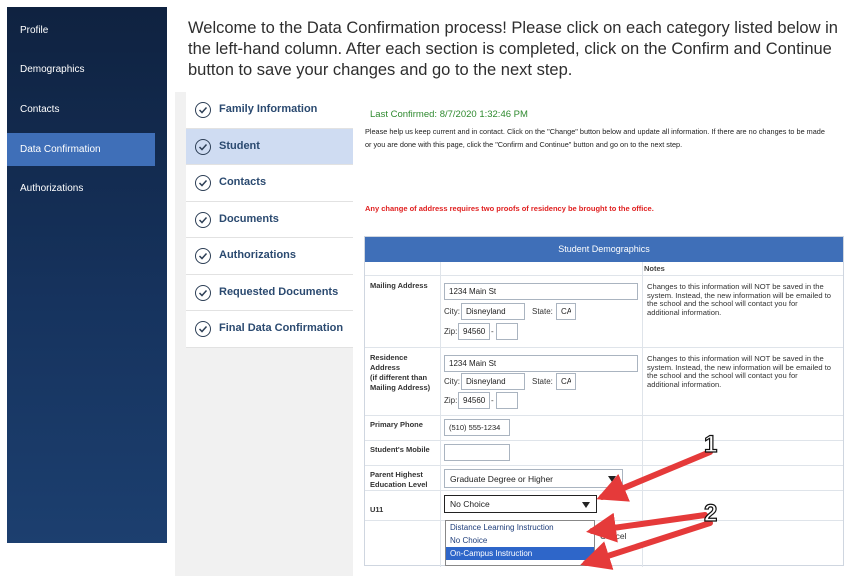 The width and height of the screenshot is (856, 576). What do you see at coordinates (520, 553) in the screenshot?
I see `u11-option-on-campus: On-Campus Instruction` at bounding box center [520, 553].